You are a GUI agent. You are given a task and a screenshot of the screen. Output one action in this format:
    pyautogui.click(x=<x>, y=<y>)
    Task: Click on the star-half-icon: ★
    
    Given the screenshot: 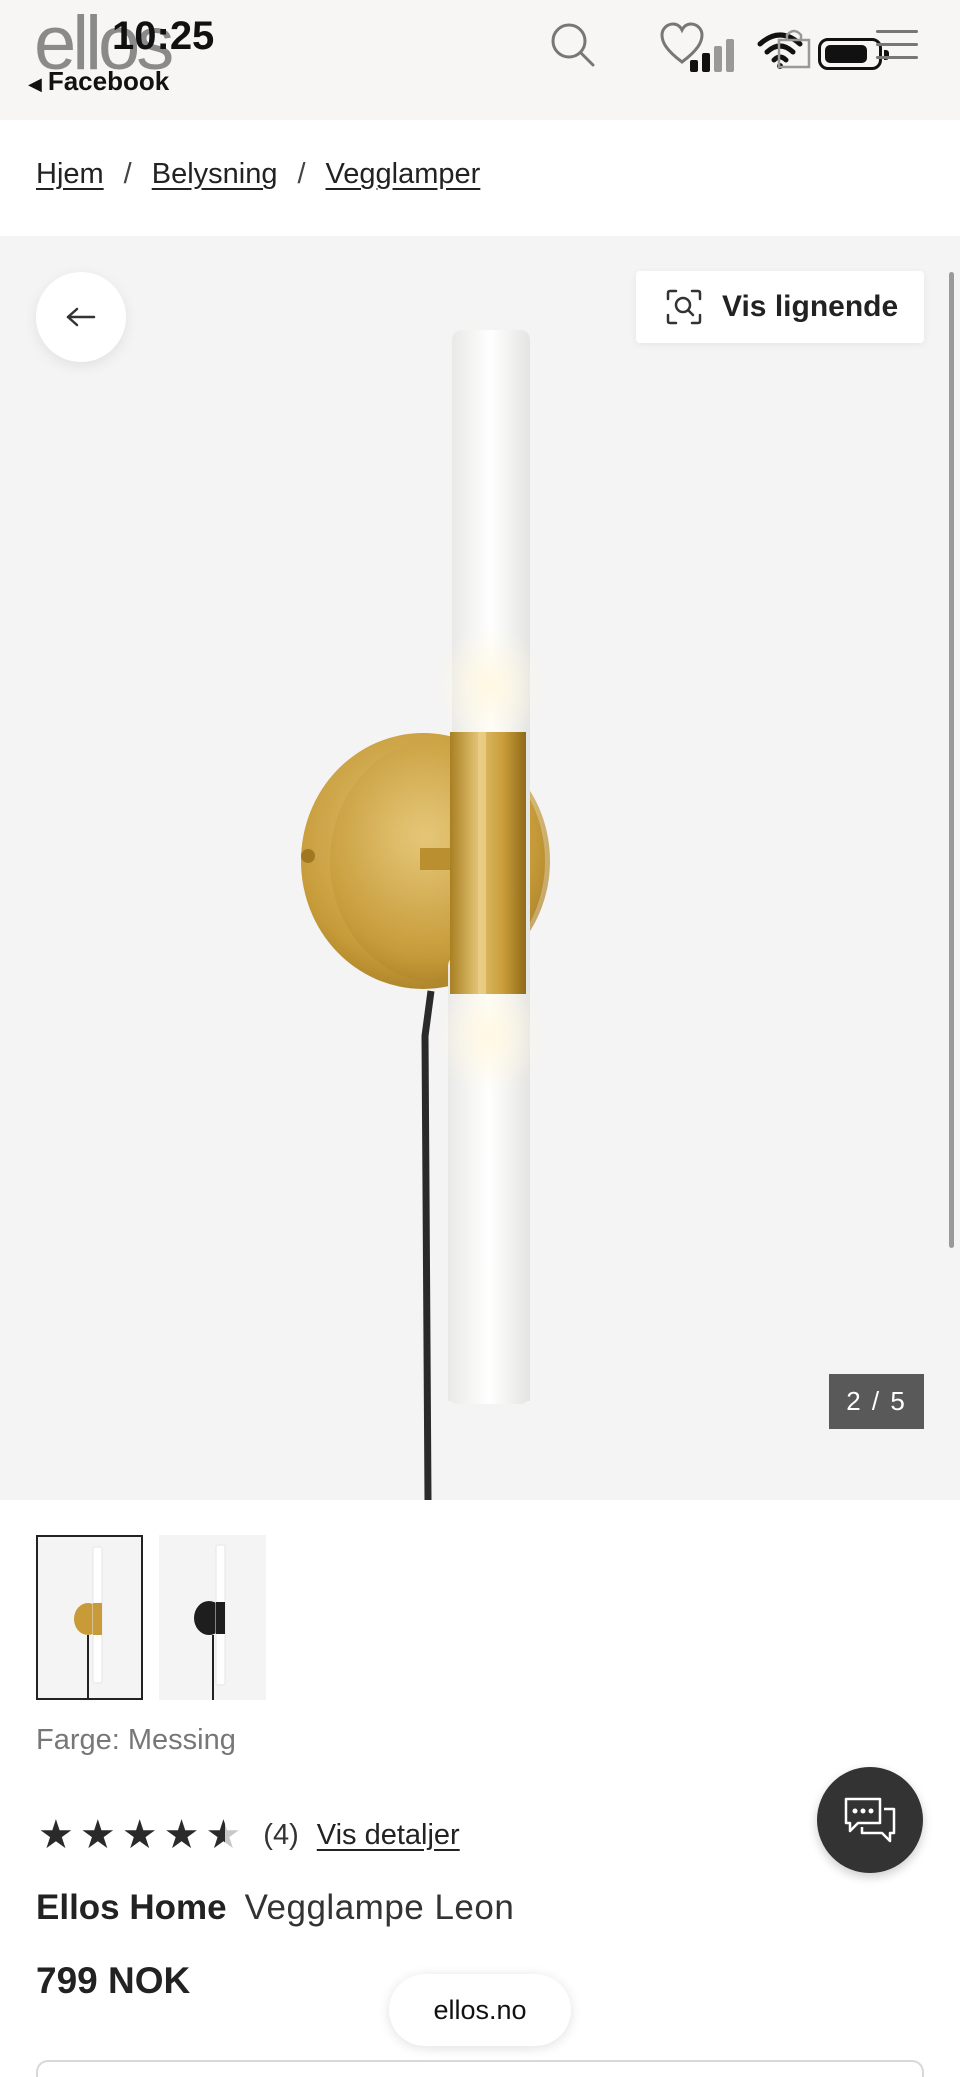 What is the action you would take?
    pyautogui.click(x=223, y=1835)
    